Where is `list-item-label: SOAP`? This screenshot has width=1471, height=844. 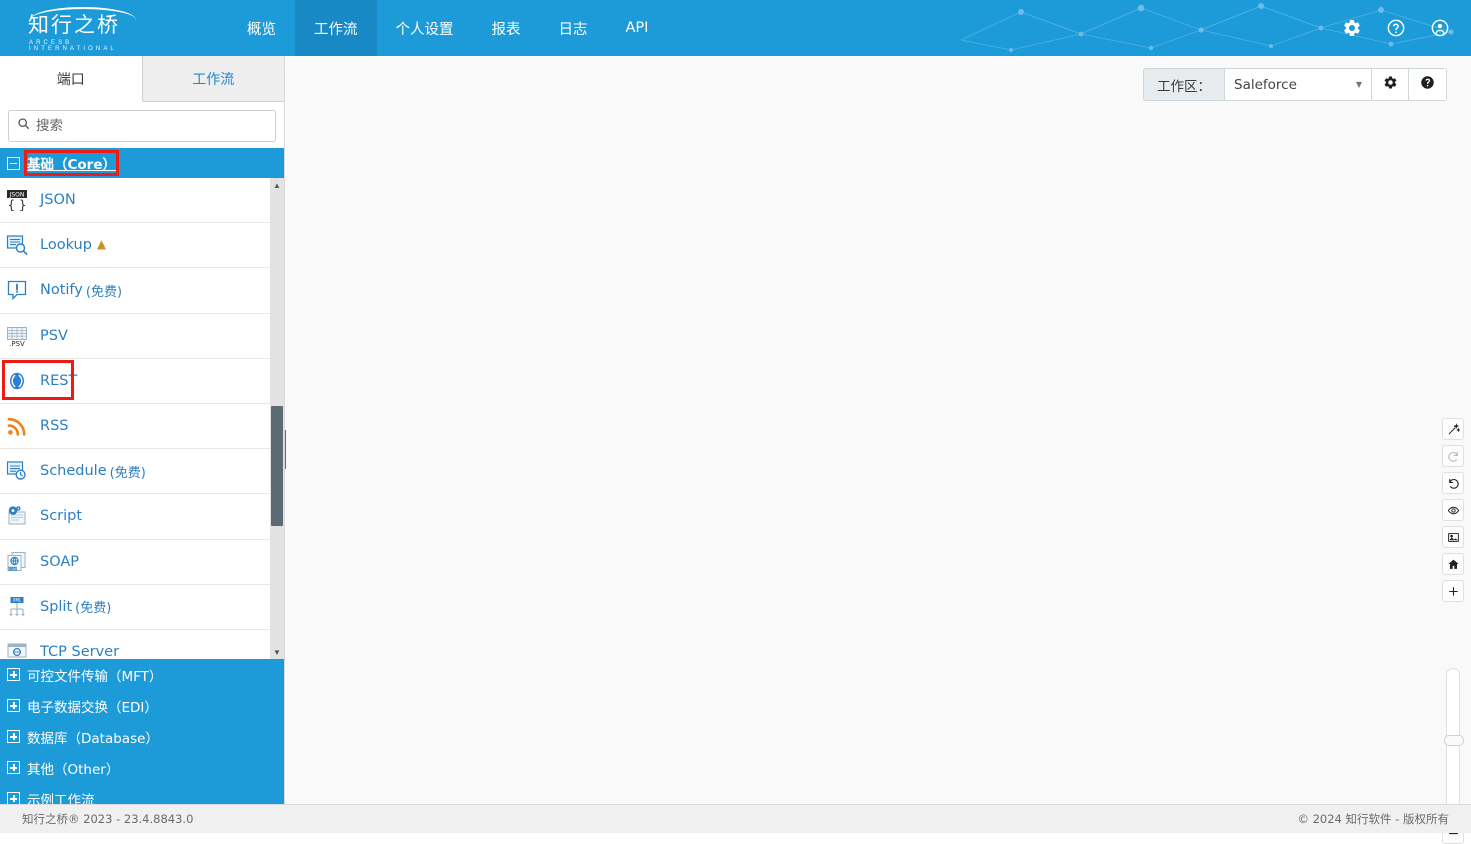
list-item-label: SOAP is located at coordinates (59, 562).